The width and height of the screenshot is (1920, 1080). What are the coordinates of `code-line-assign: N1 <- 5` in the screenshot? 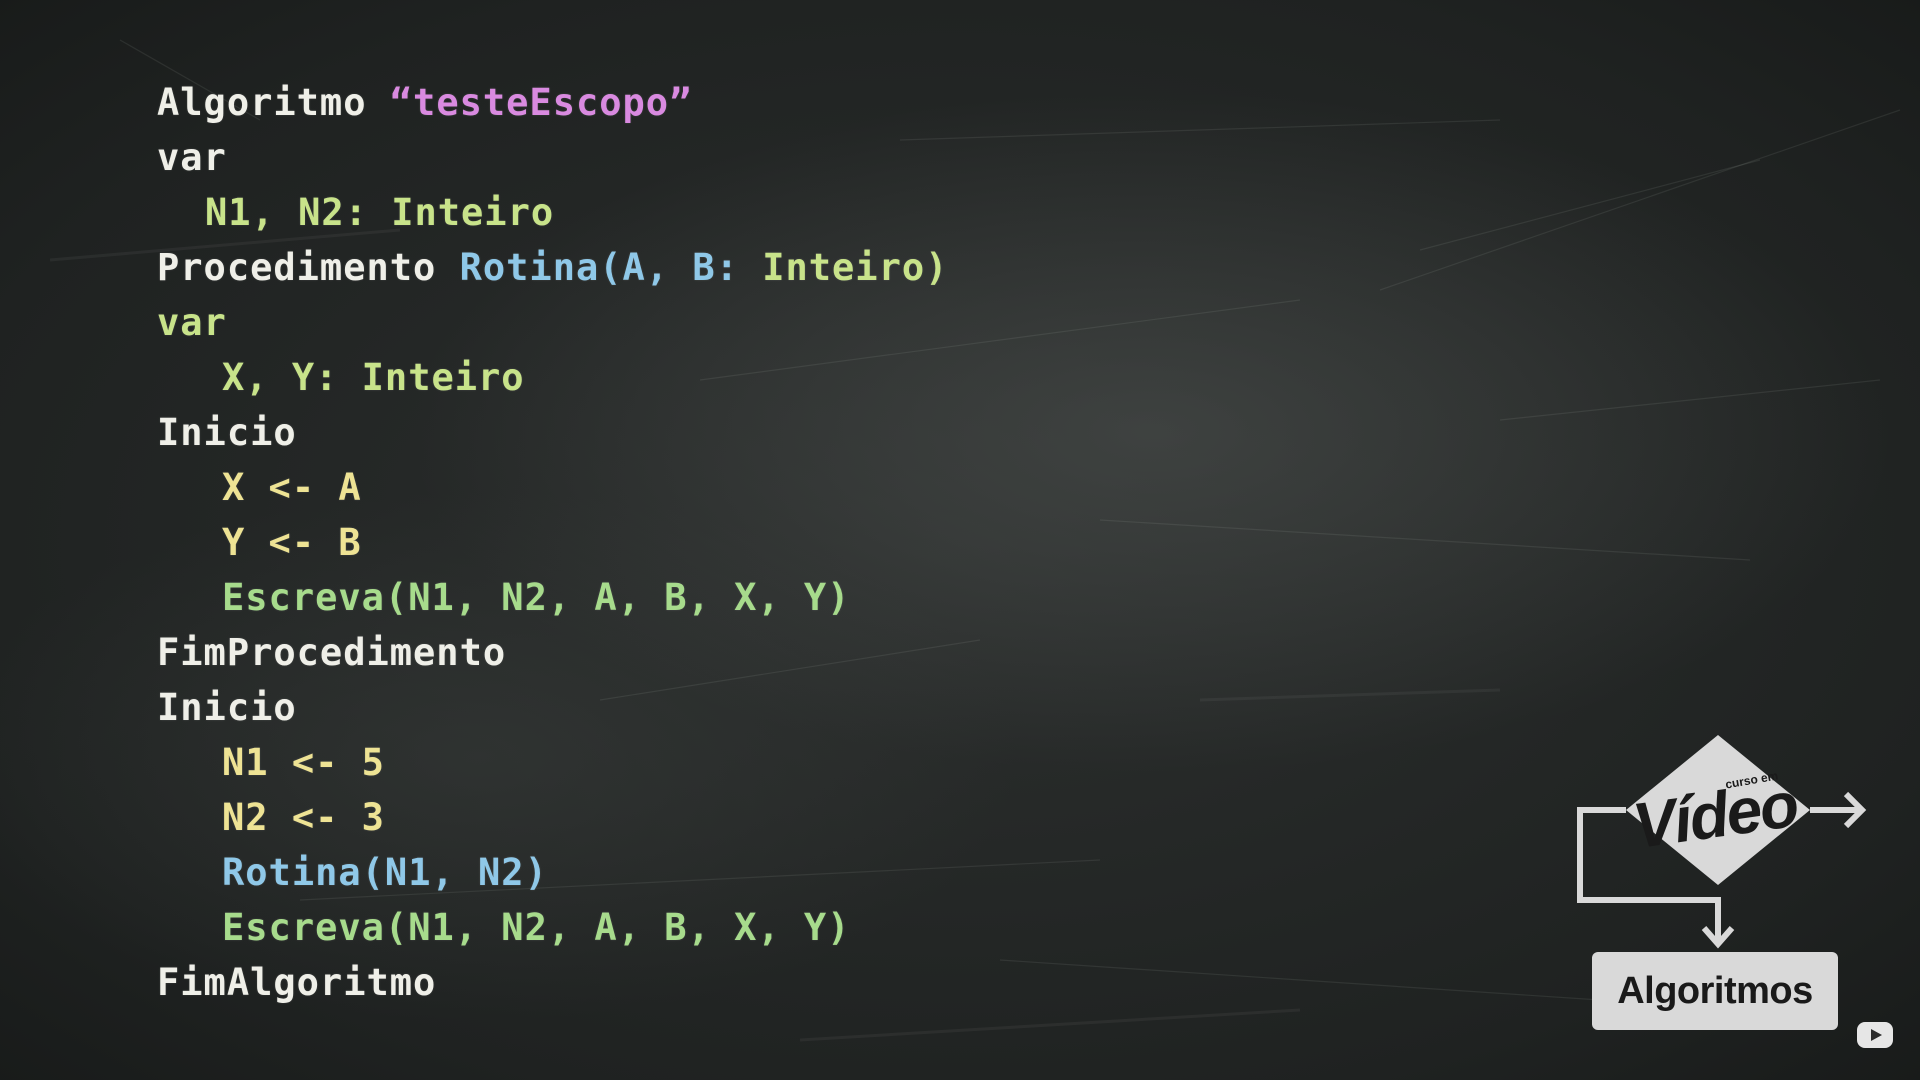 It's located at (552, 762).